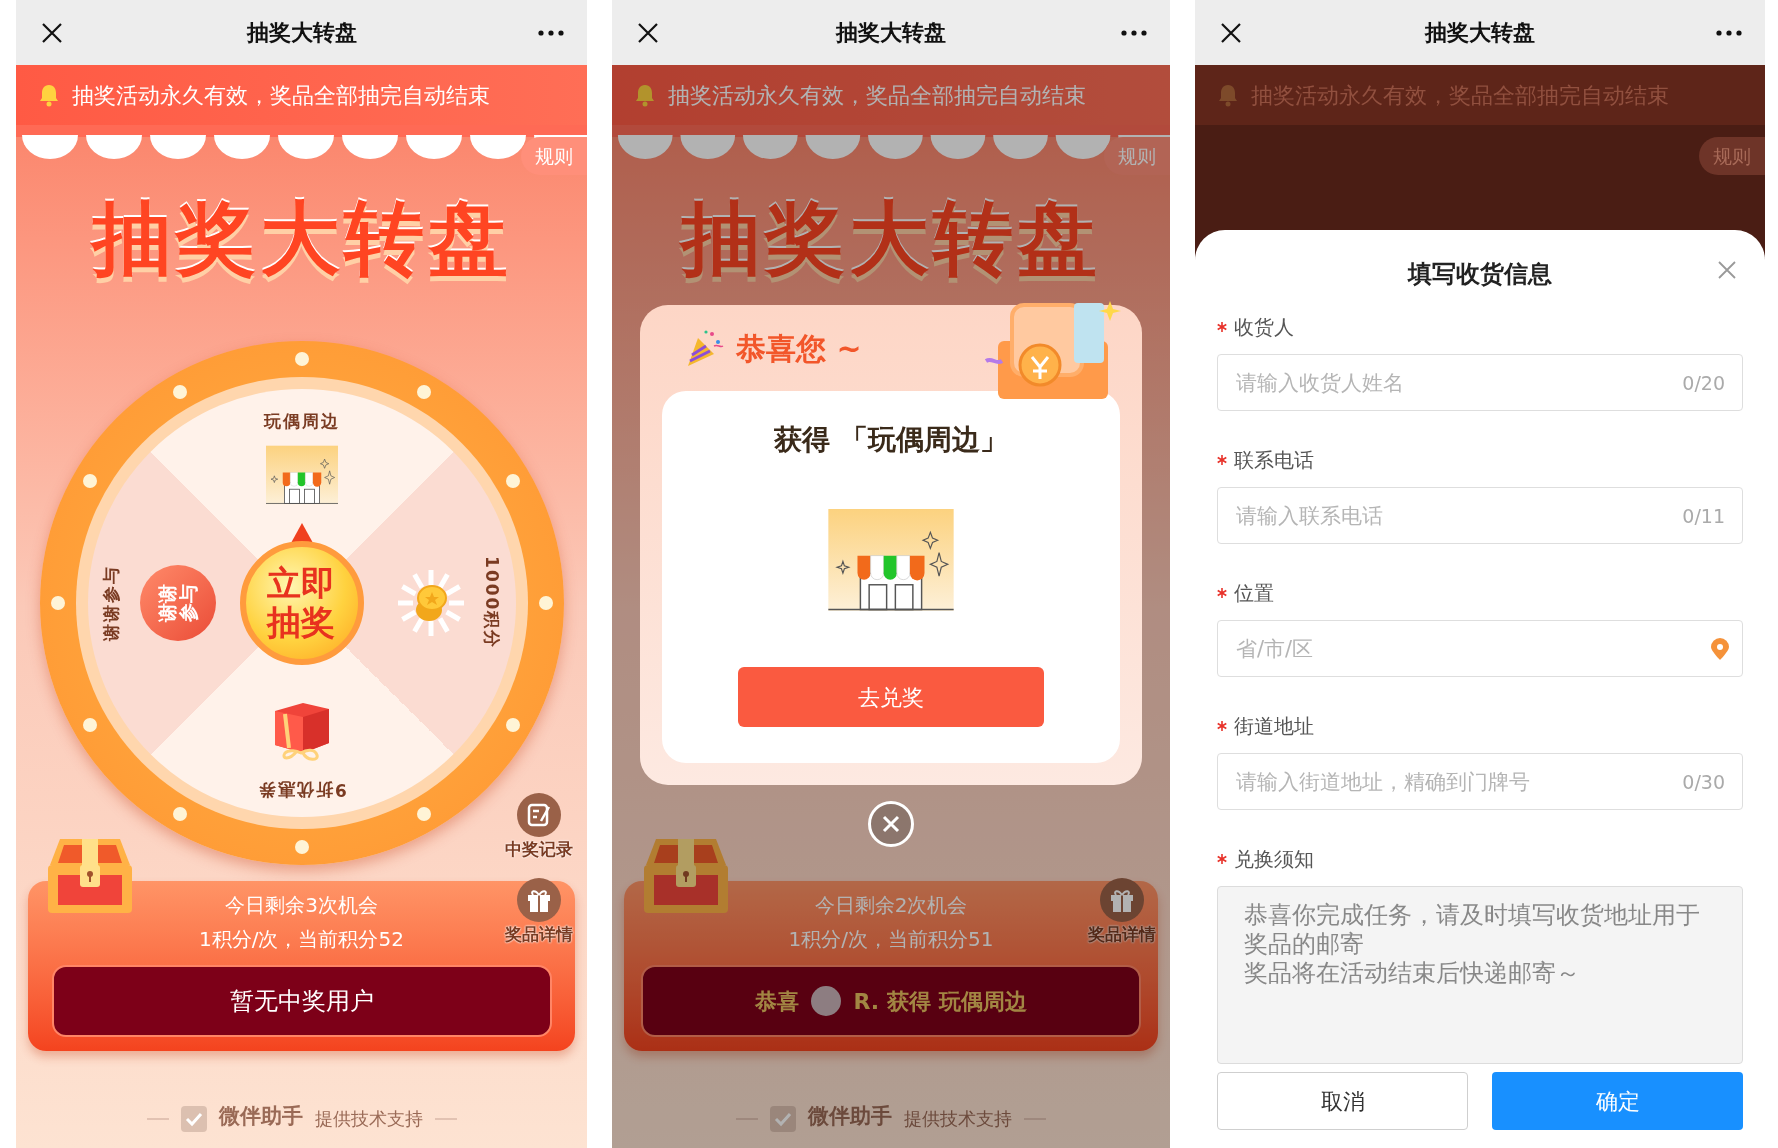  I want to click on char-counter: 0/20, so click(1703, 383).